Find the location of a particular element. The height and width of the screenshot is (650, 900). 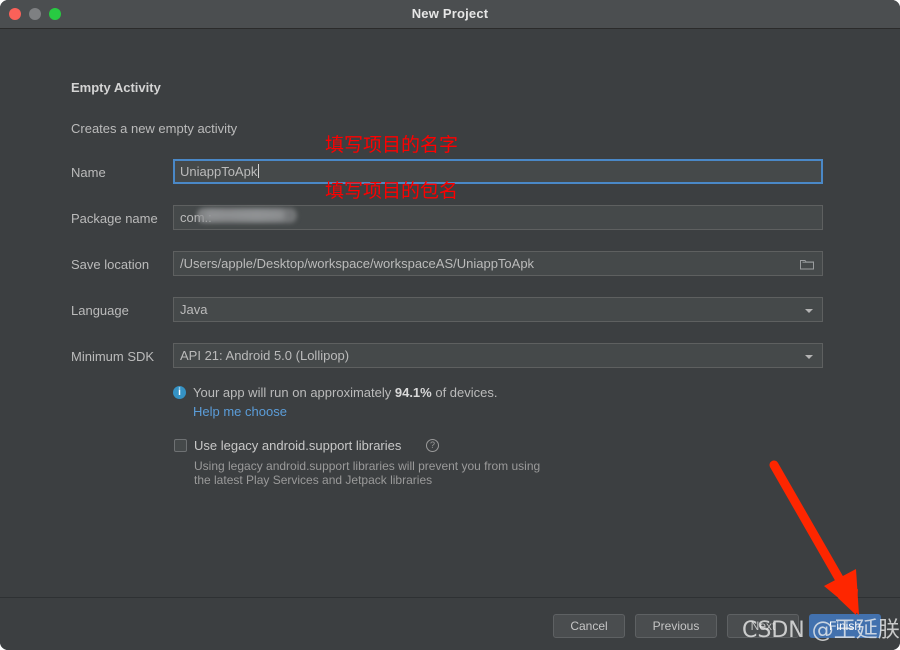

next-button: Next is located at coordinates (763, 626).